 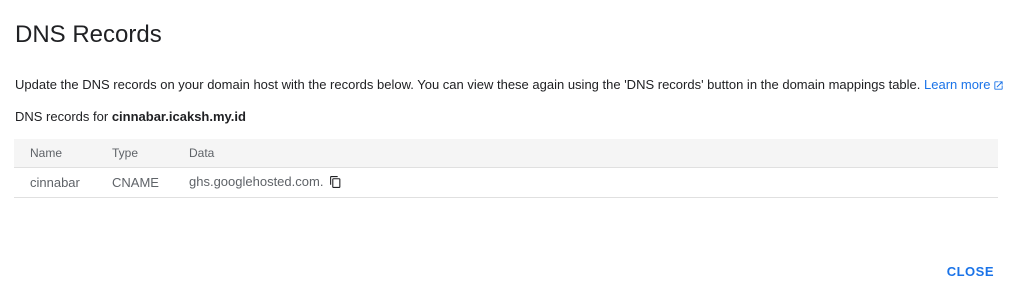 I want to click on close-button: CLOSE, so click(x=970, y=271).